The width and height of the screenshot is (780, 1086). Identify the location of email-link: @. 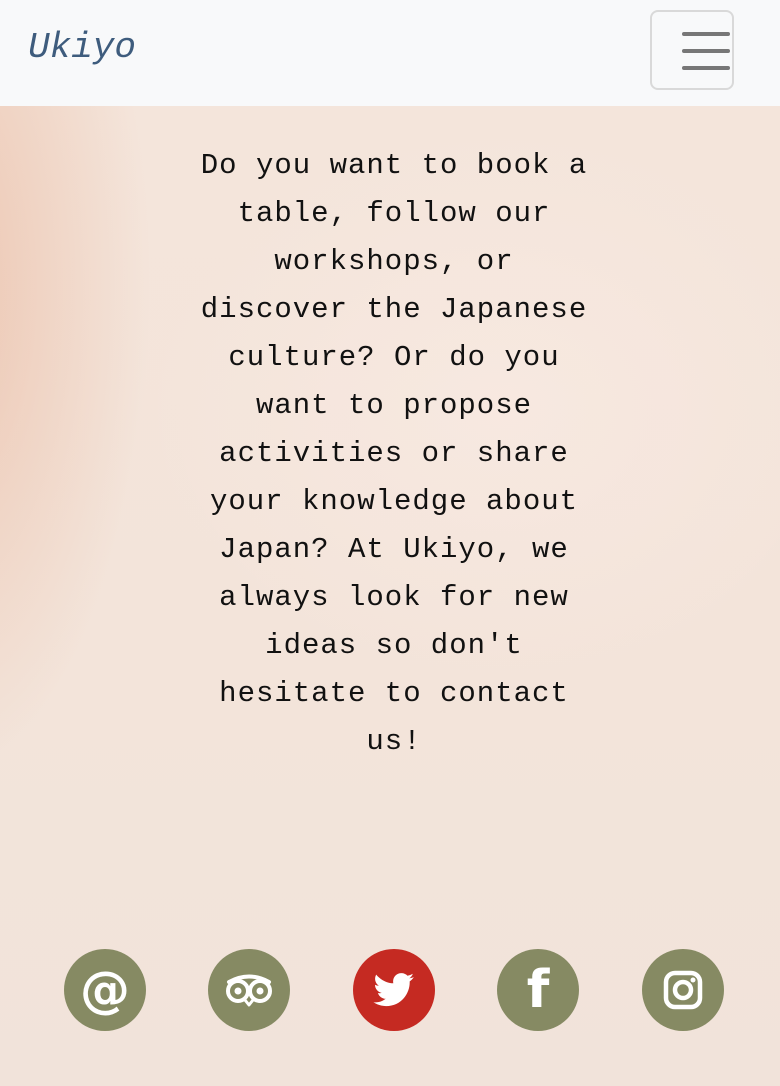
(105, 990).